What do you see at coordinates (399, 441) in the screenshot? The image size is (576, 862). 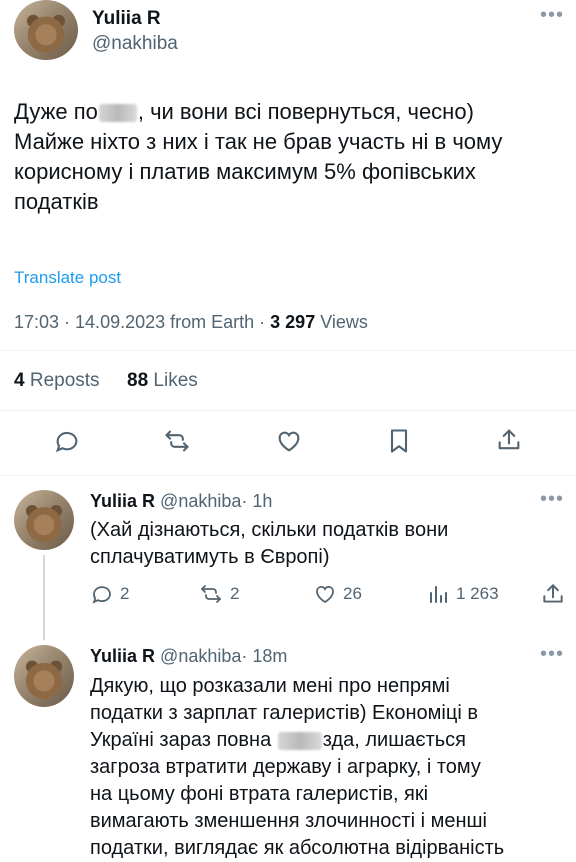 I see `bookmark-icon` at bounding box center [399, 441].